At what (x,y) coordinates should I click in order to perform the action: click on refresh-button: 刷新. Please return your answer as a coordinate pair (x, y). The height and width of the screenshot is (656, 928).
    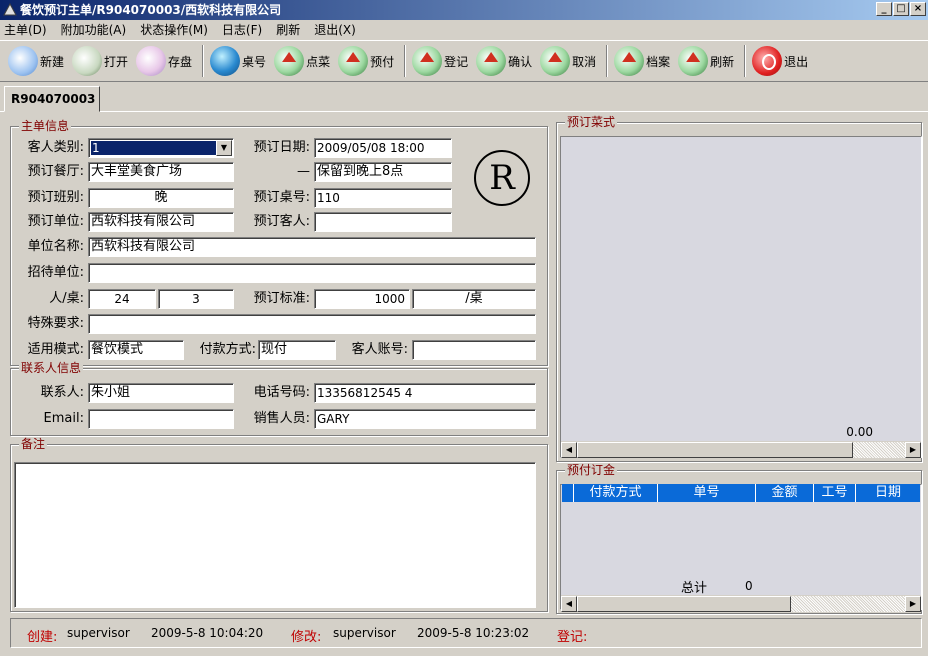
    Looking at the image, I should click on (706, 61).